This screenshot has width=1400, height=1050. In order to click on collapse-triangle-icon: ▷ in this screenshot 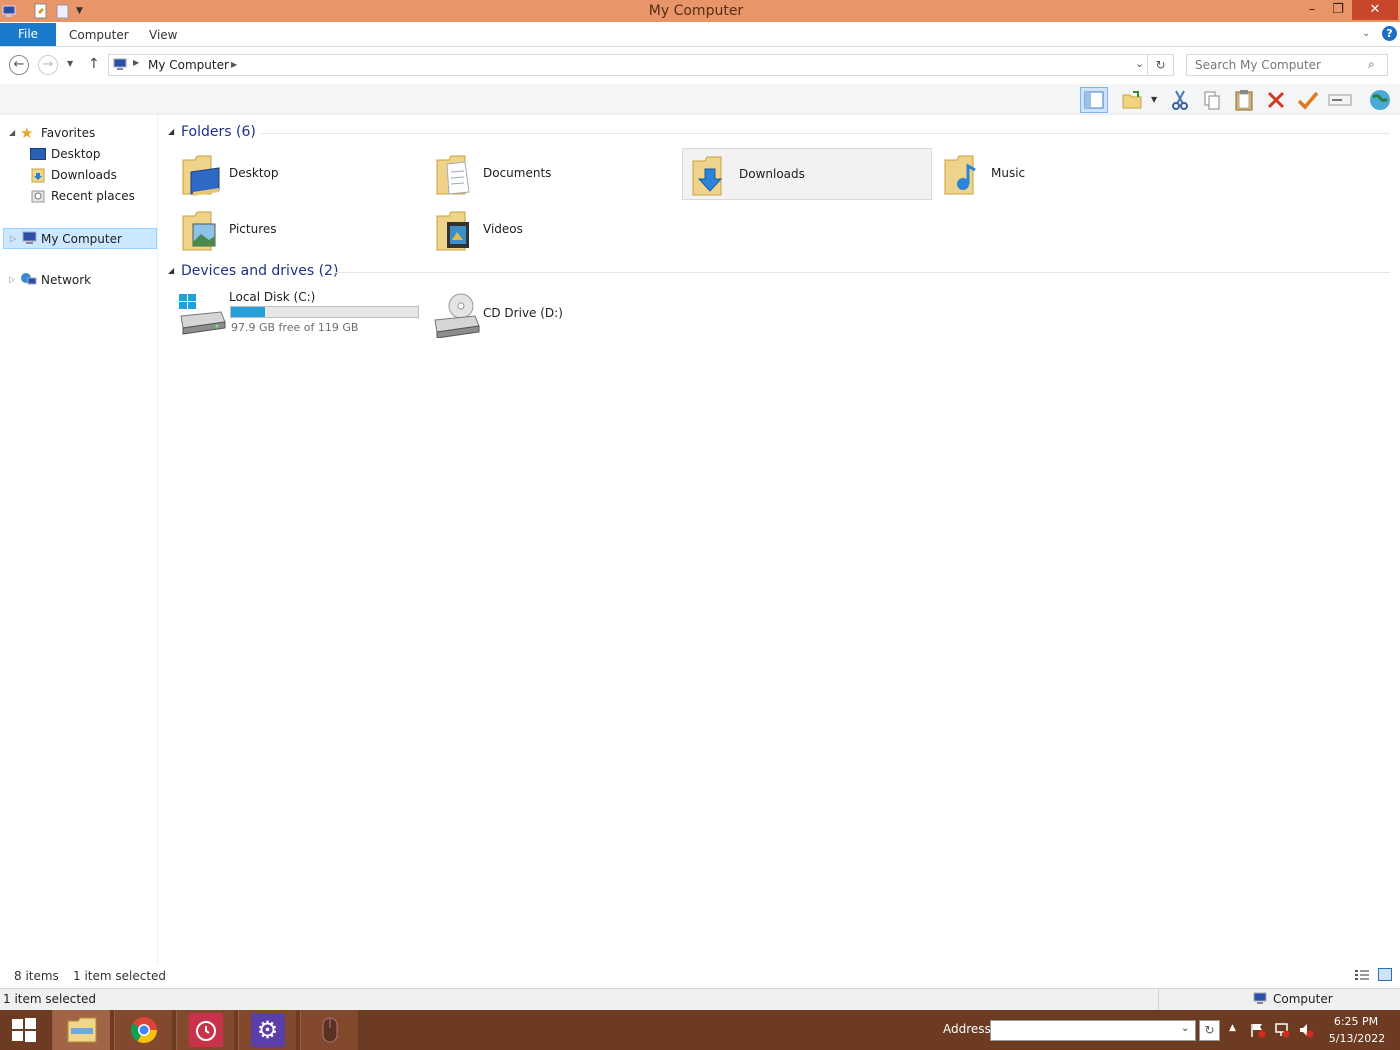, I will do `click(13, 239)`.